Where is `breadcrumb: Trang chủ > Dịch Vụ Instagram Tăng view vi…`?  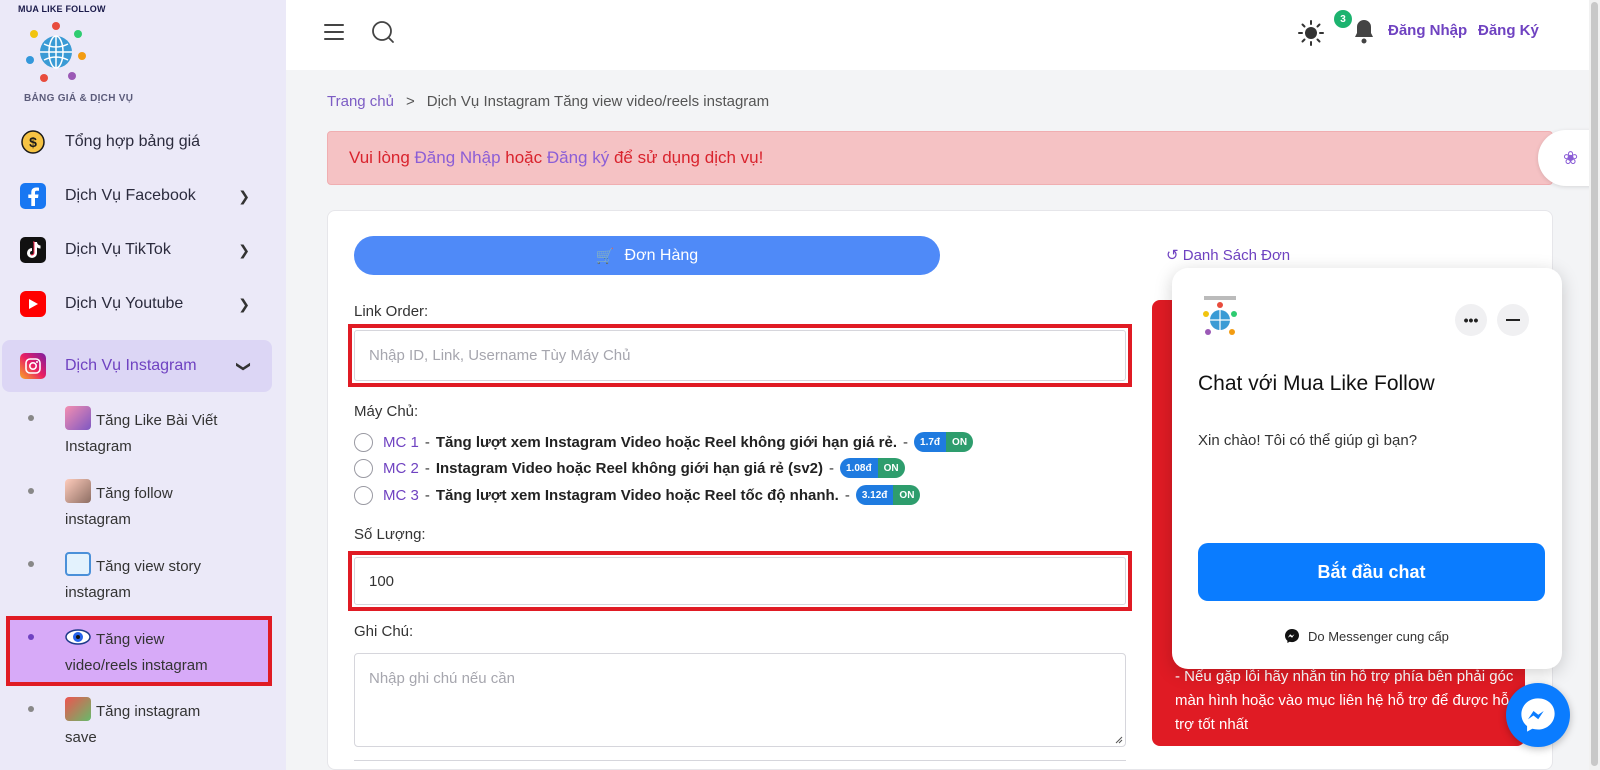 breadcrumb: Trang chủ > Dịch Vụ Instagram Tăng view vi… is located at coordinates (548, 101).